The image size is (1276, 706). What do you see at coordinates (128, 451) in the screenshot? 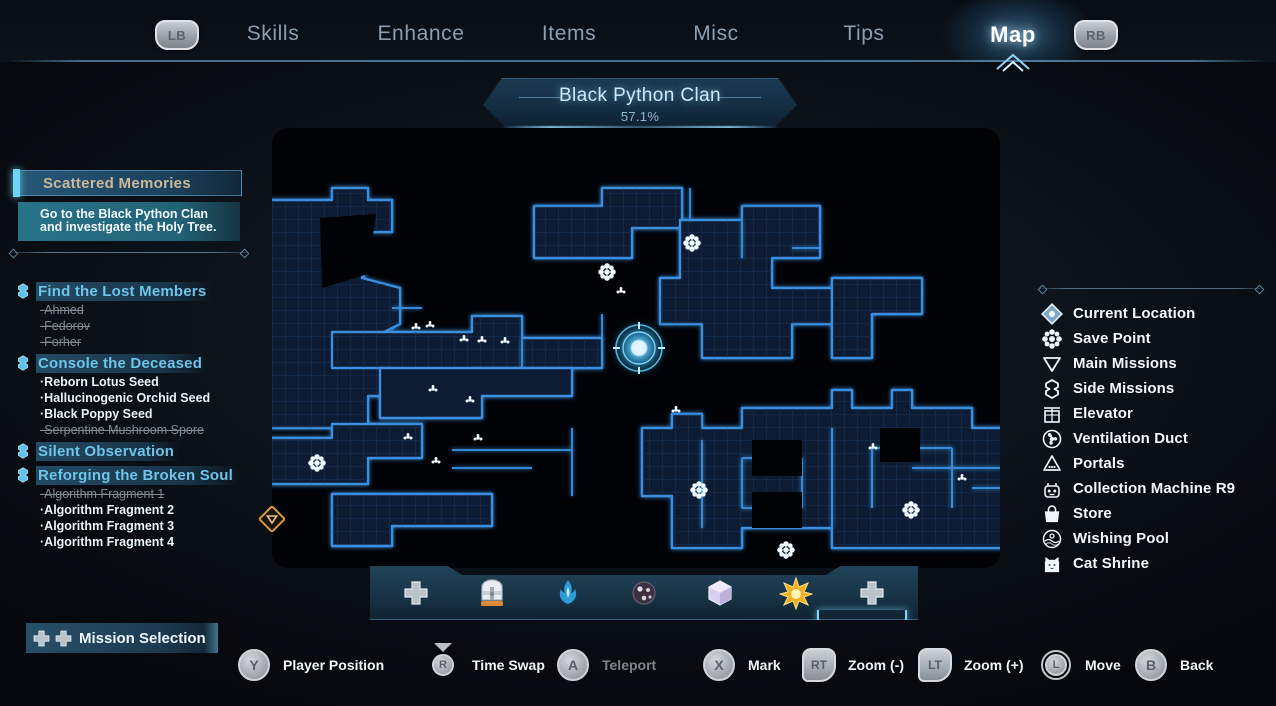
I see `quest-group-header: Silent Observation` at bounding box center [128, 451].